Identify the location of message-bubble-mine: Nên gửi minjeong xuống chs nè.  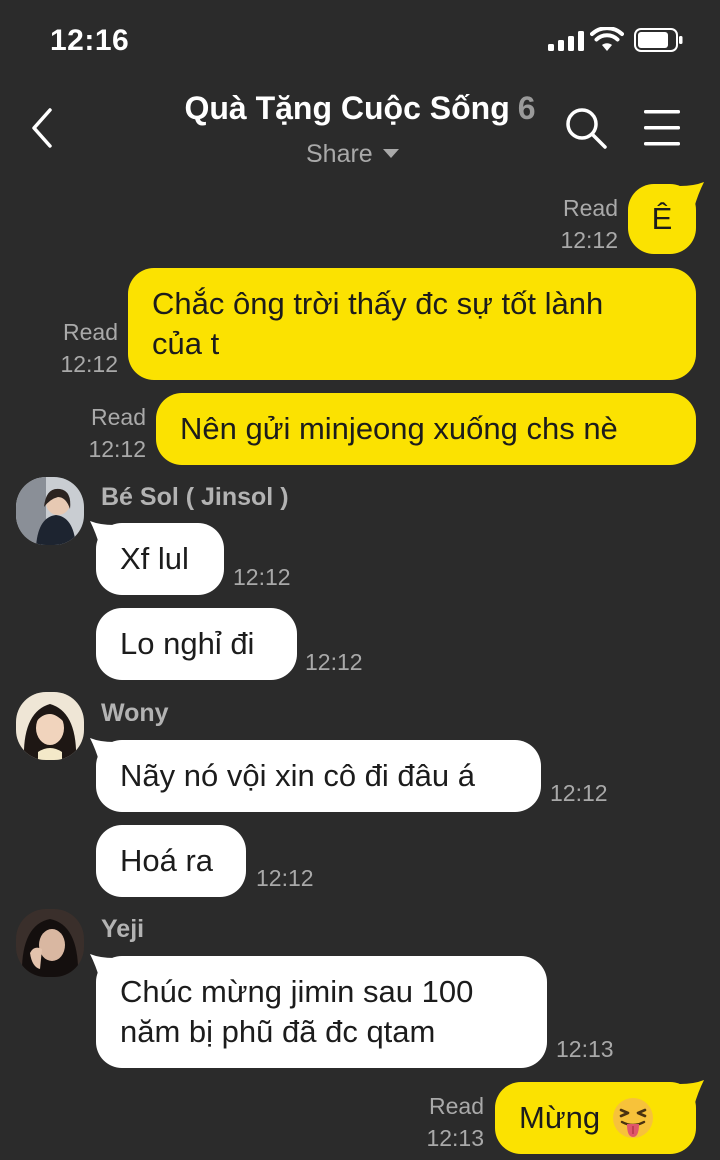
(426, 429).